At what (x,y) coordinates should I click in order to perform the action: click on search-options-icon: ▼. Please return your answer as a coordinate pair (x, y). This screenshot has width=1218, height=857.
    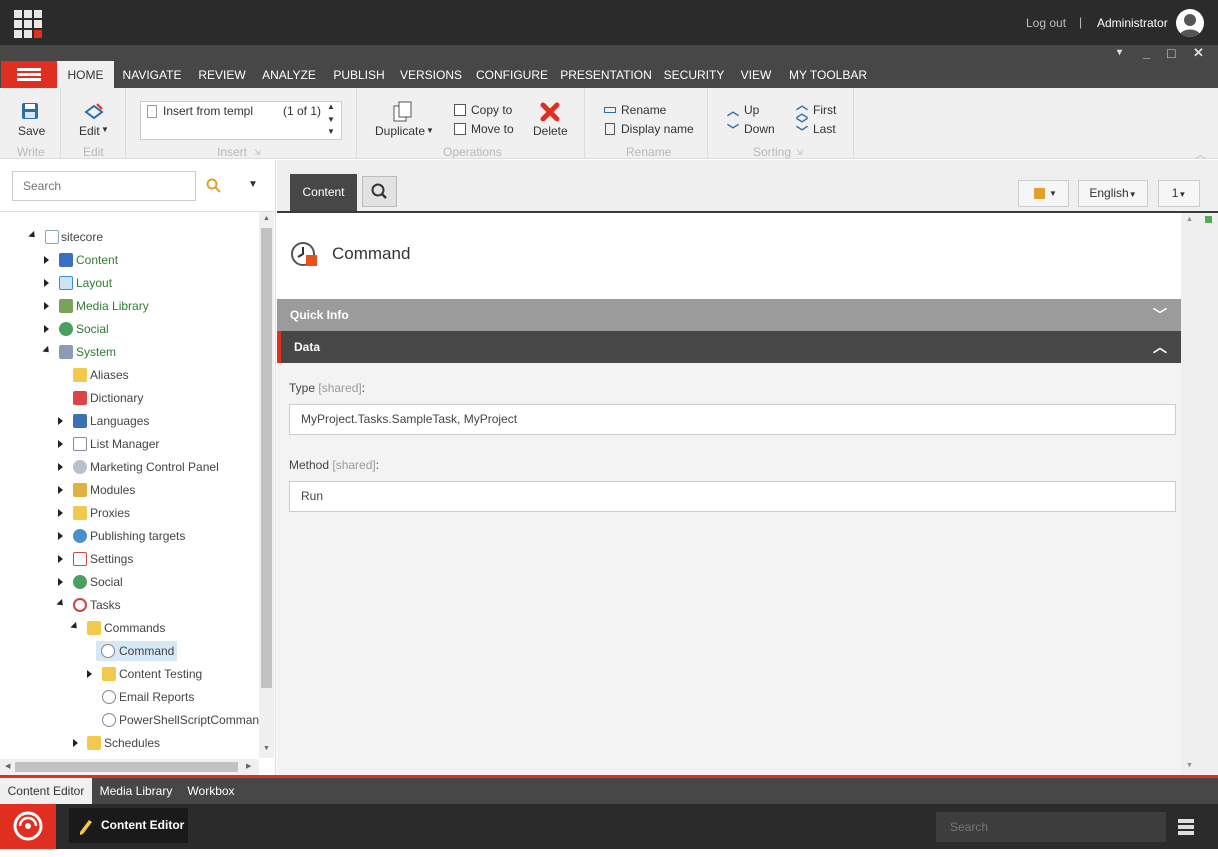
    Looking at the image, I should click on (253, 184).